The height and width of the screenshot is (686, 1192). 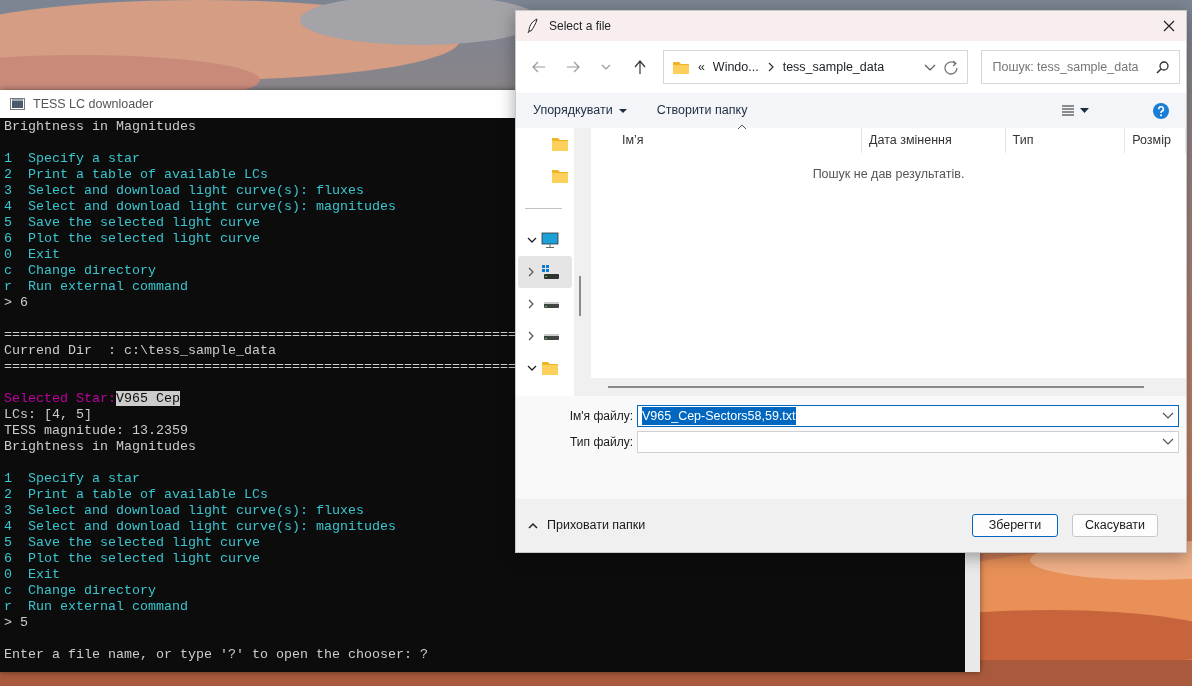 I want to click on up-arrow-icon, so click(x=640, y=67).